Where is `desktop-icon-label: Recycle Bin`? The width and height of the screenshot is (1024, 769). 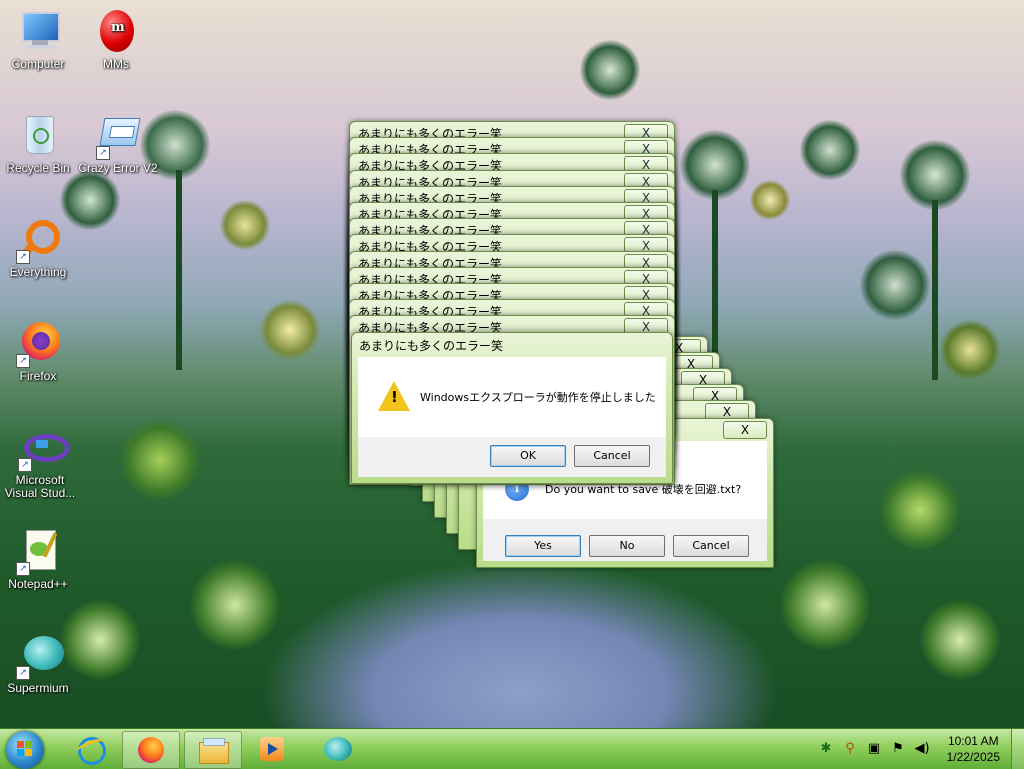
desktop-icon-label: Recycle Bin is located at coordinates (38, 168).